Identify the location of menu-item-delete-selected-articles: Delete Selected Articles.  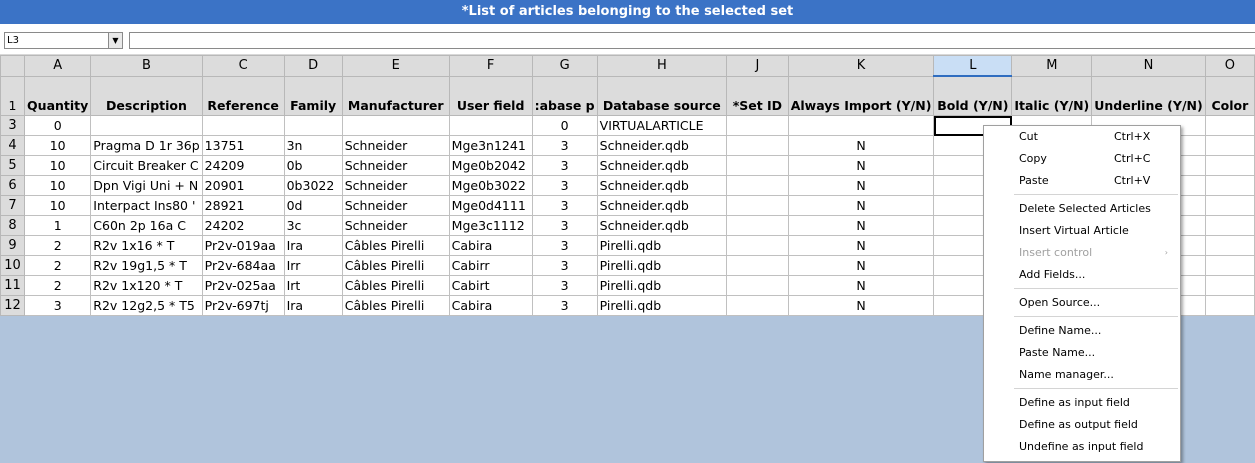
(1082, 209).